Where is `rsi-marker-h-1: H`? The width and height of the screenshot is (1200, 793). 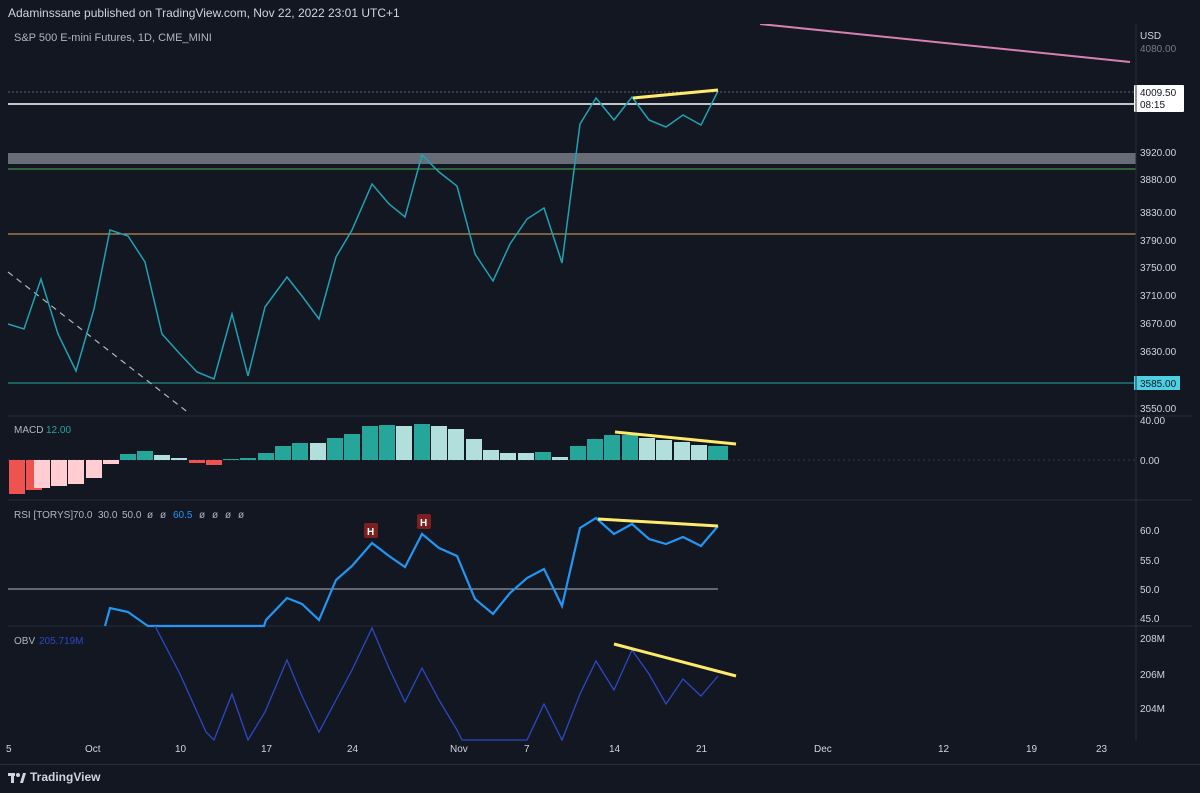 rsi-marker-h-1: H is located at coordinates (370, 532).